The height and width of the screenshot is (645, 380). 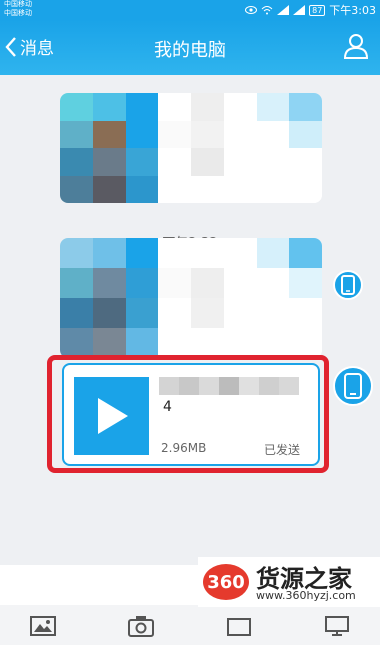 I want to click on image-icon, so click(x=43, y=626).